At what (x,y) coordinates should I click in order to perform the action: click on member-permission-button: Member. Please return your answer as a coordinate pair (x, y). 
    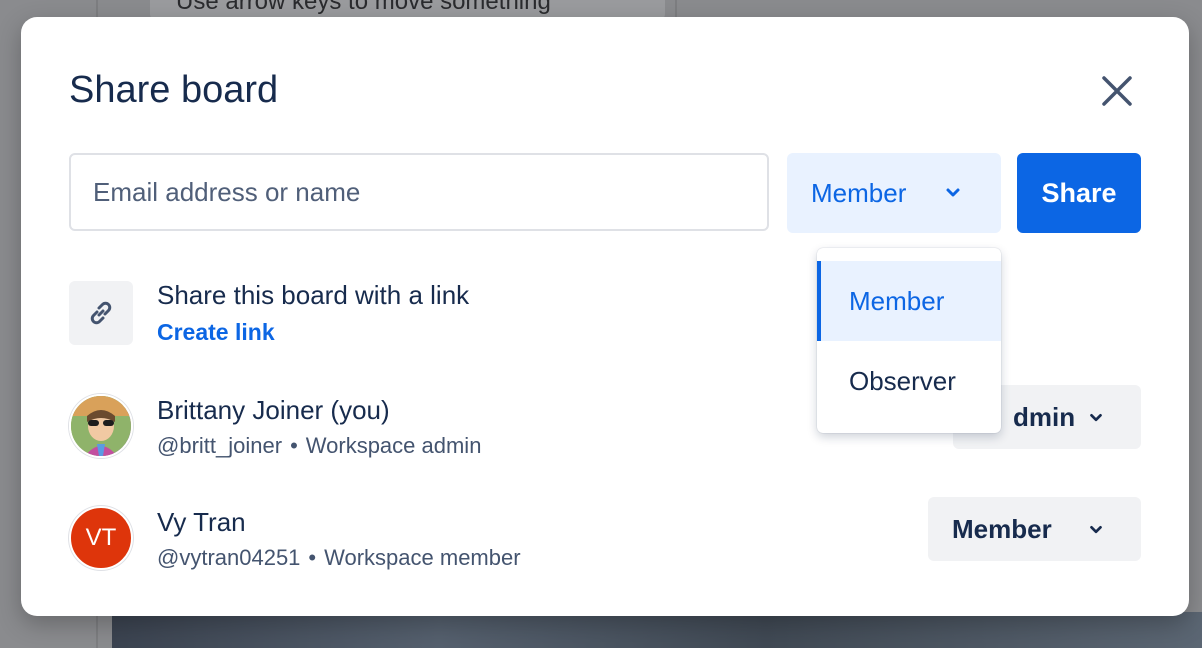
    Looking at the image, I should click on (1034, 529).